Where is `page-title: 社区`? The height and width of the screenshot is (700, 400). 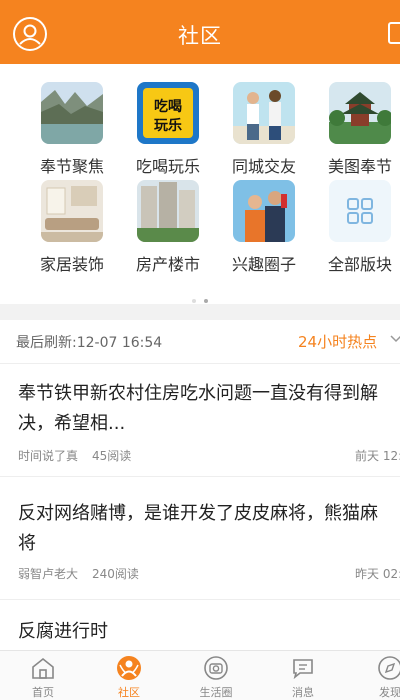 page-title: 社区 is located at coordinates (200, 36).